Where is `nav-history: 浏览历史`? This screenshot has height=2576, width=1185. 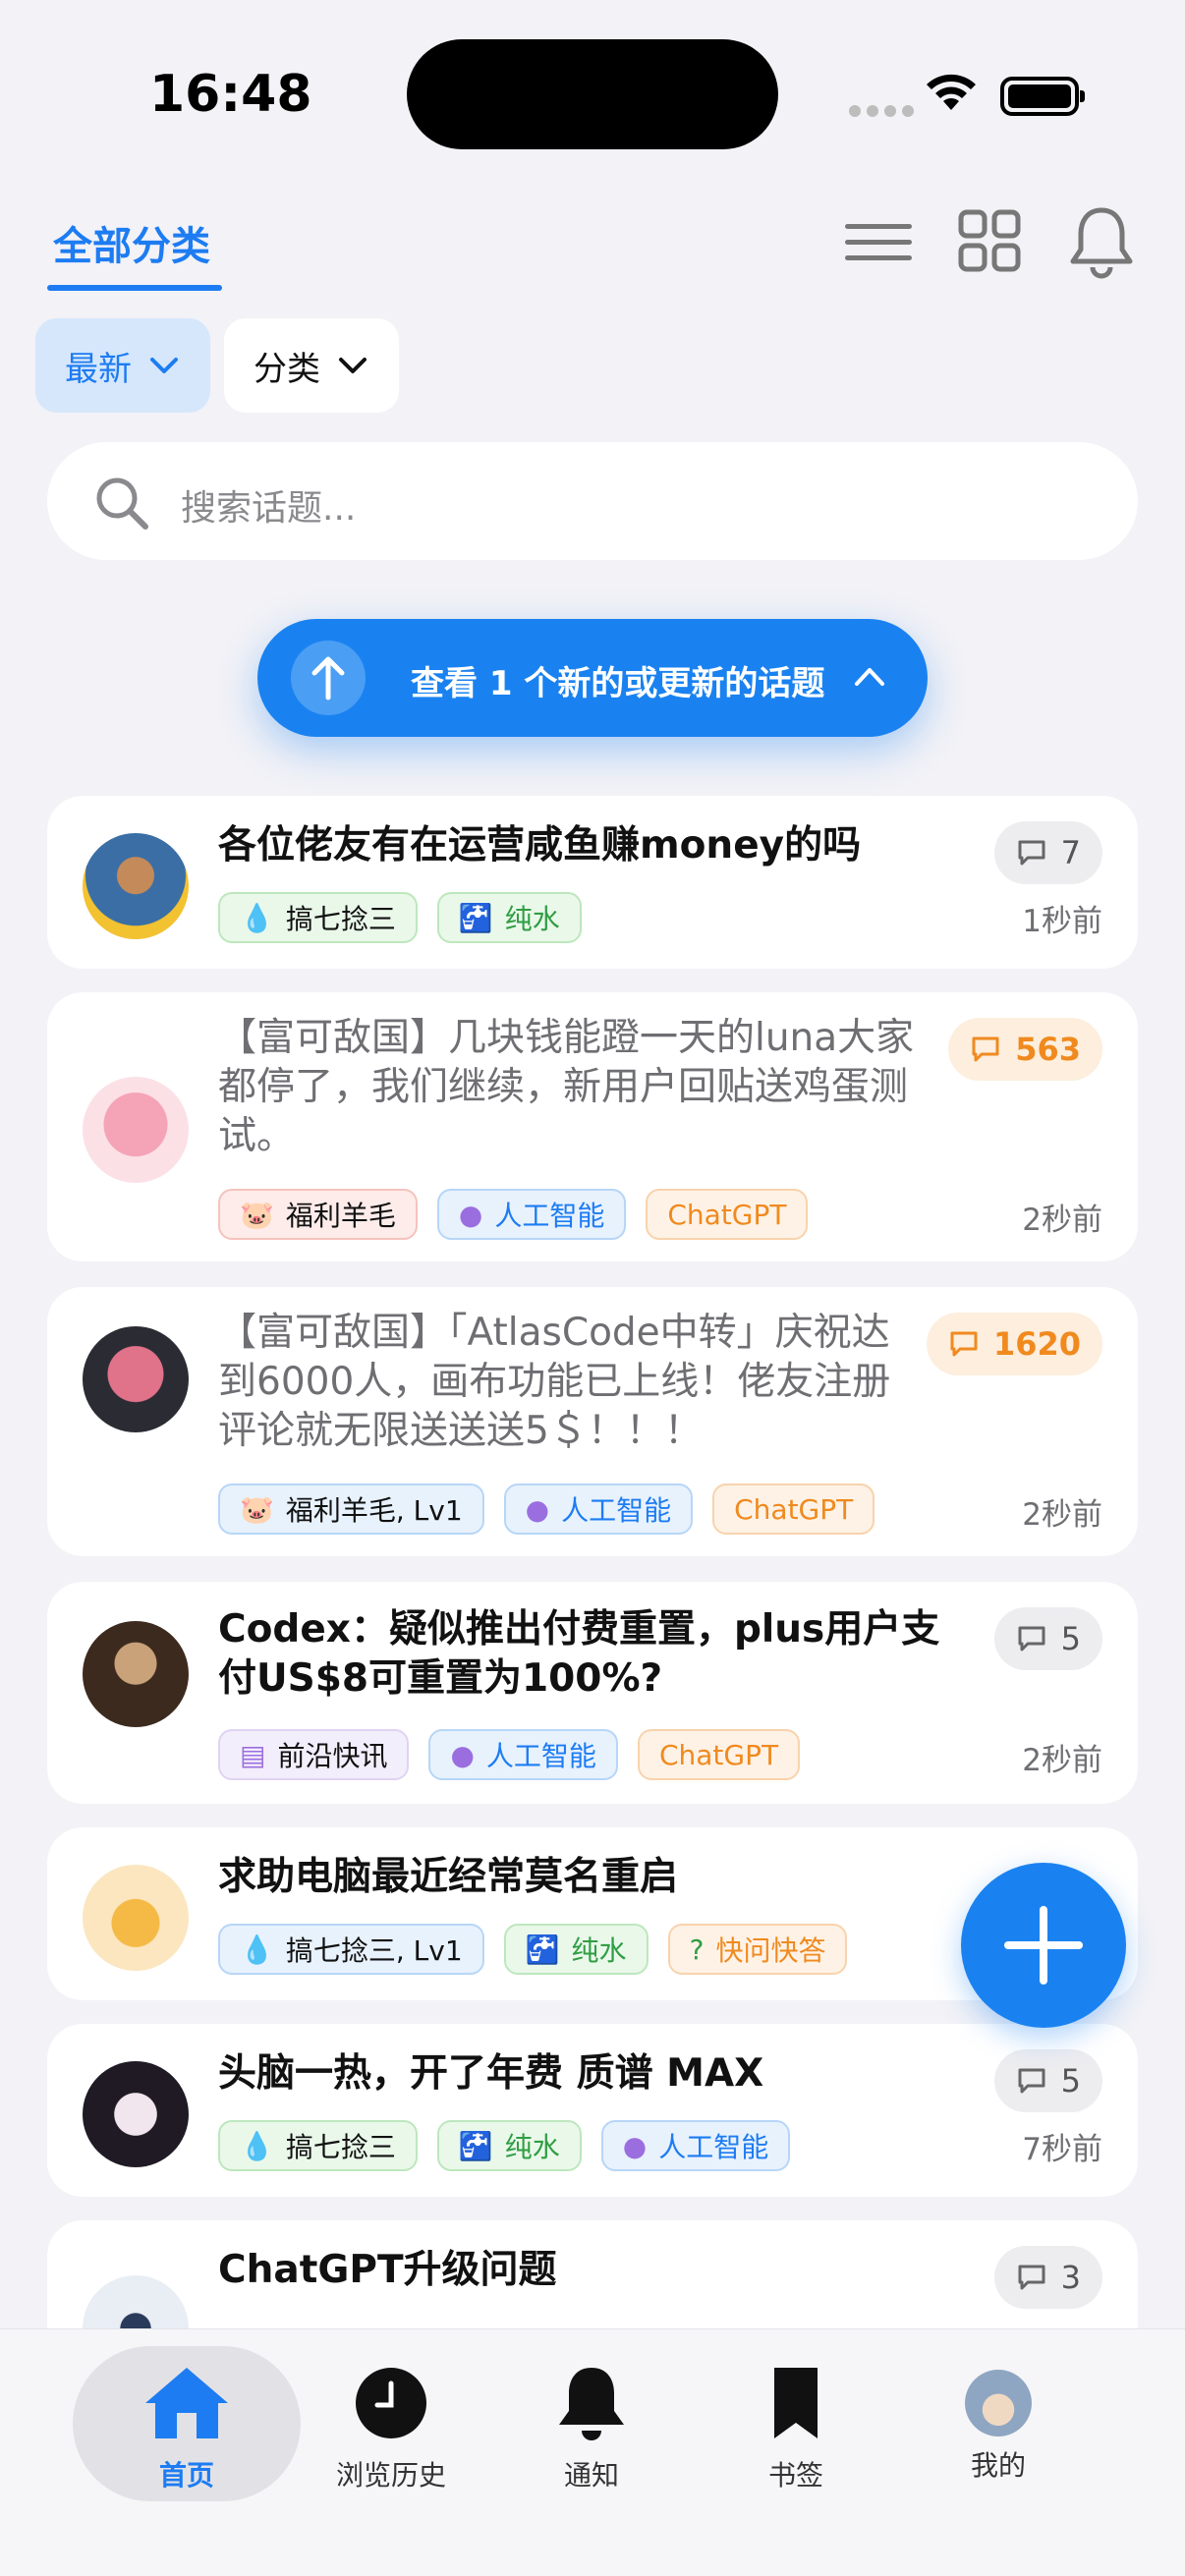
nav-history: 浏览历史 is located at coordinates (392, 2428).